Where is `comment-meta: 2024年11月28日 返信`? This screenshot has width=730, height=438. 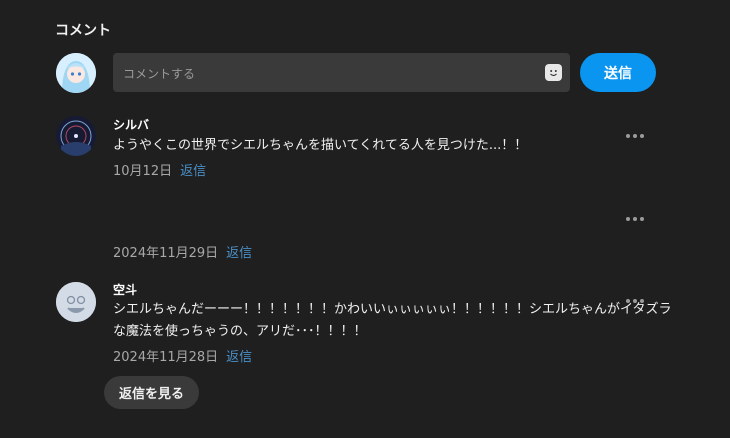
comment-meta: 2024年11月28日 返信 is located at coordinates (182, 355).